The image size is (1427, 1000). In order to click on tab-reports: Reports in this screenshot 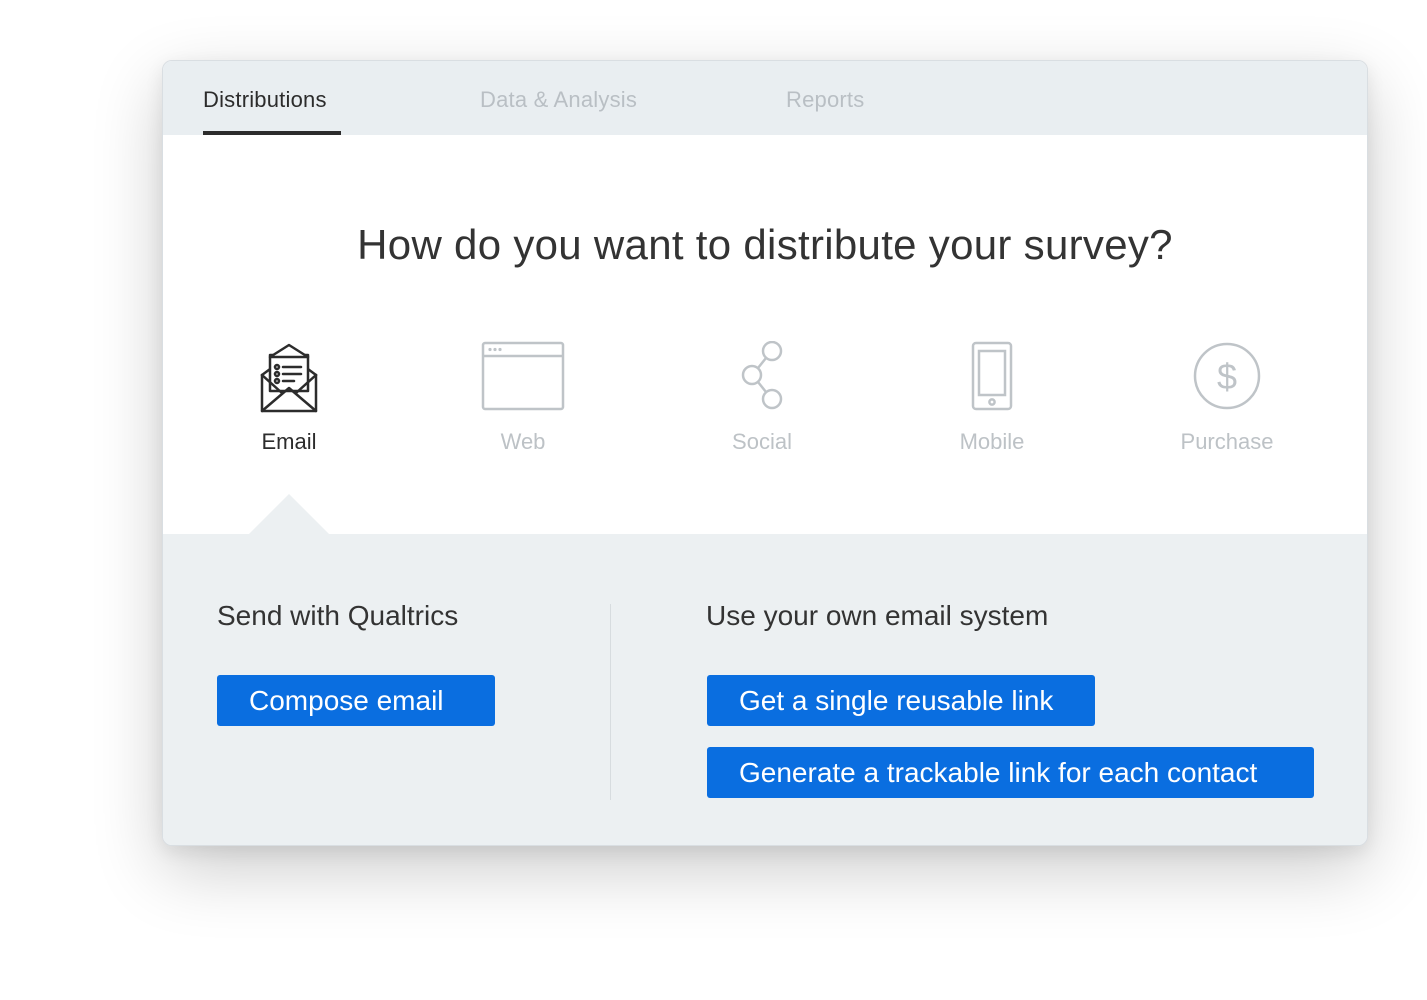, I will do `click(825, 100)`.